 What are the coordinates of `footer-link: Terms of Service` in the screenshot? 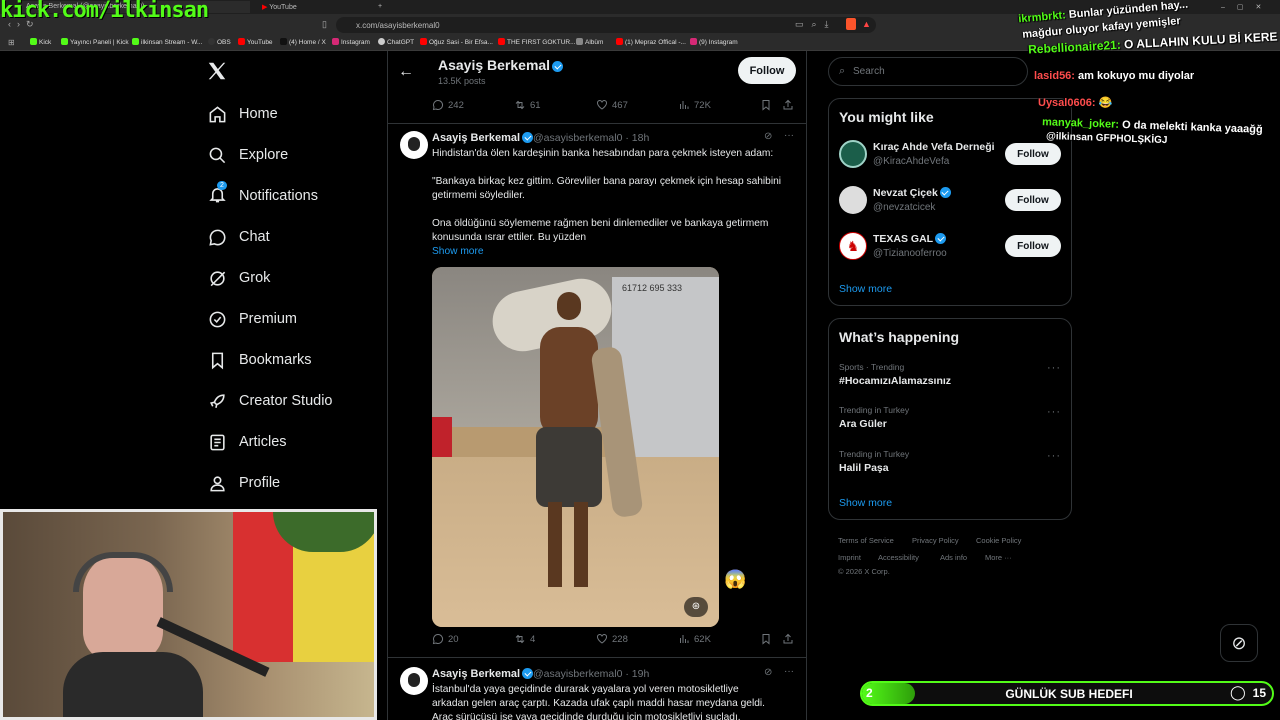 It's located at (866, 540).